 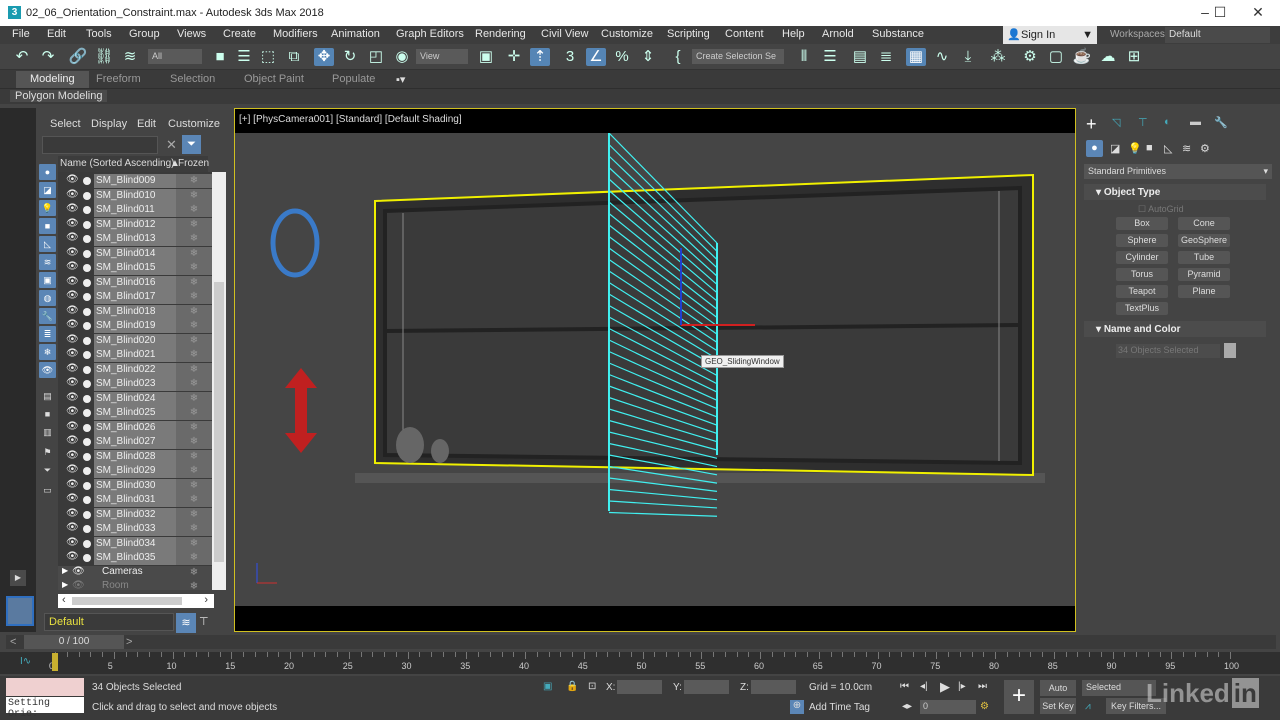 I want to click on menu-scripting: Scripting, so click(x=688, y=34).